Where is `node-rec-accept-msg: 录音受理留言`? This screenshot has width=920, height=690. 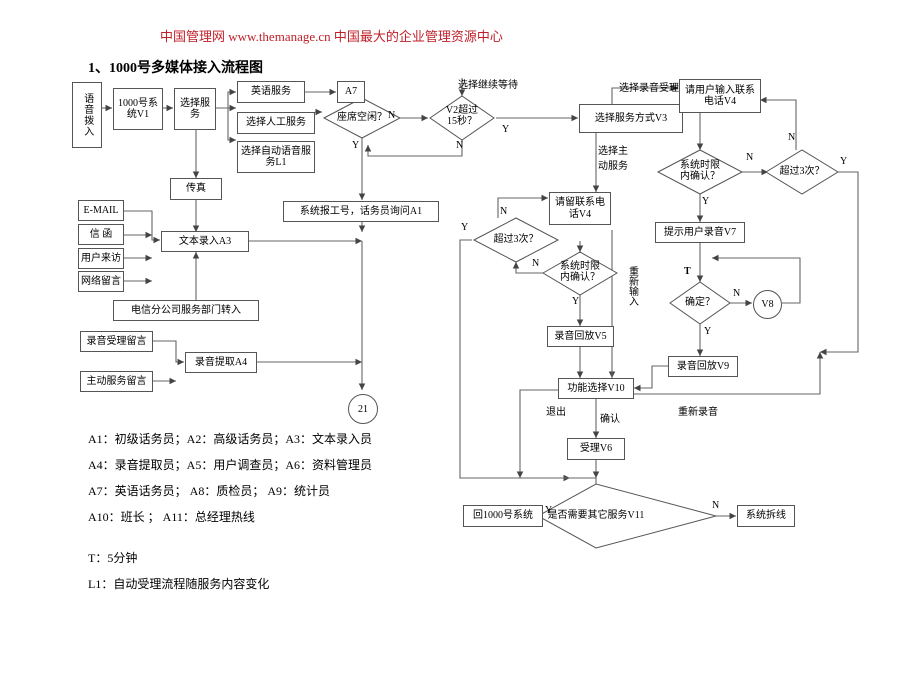 node-rec-accept-msg: 录音受理留言 is located at coordinates (116, 341).